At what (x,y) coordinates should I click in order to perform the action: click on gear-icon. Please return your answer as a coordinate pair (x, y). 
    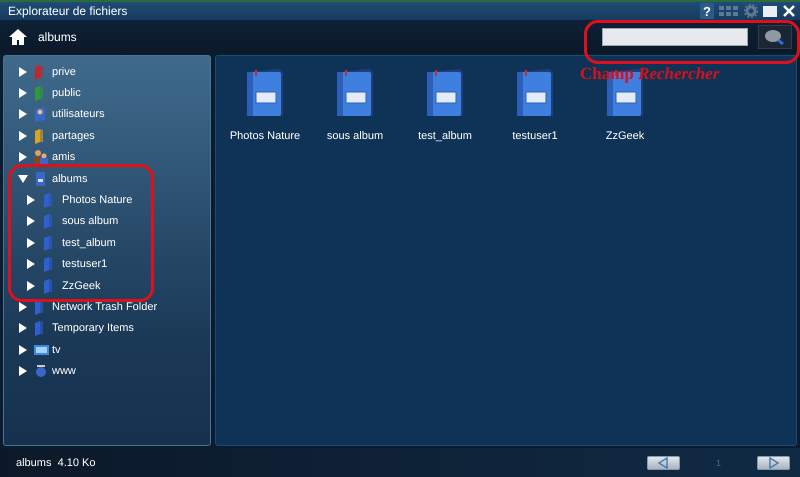
    Looking at the image, I should click on (751, 11).